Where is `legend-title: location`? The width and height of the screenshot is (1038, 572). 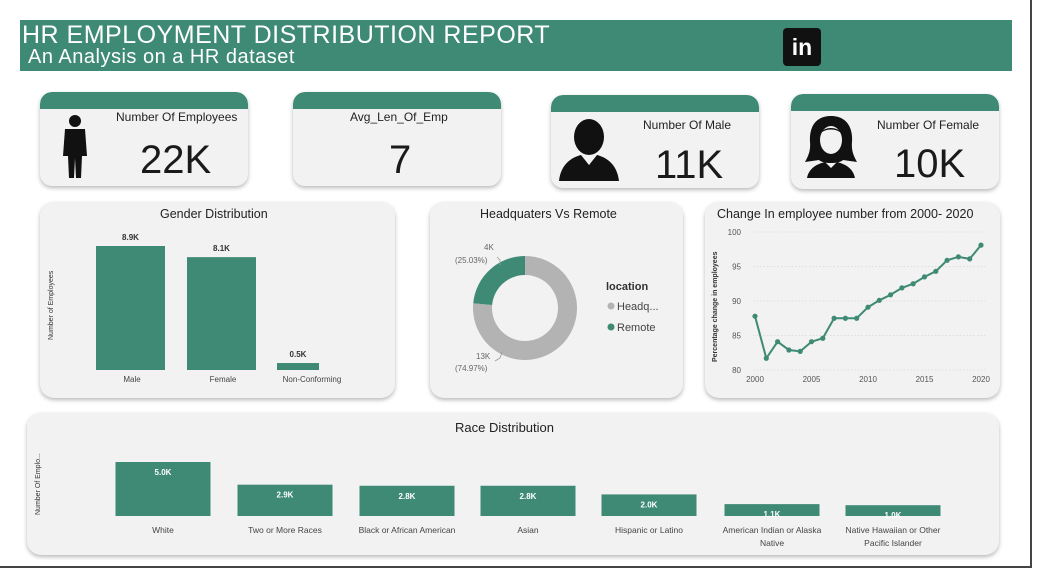 legend-title: location is located at coordinates (627, 287).